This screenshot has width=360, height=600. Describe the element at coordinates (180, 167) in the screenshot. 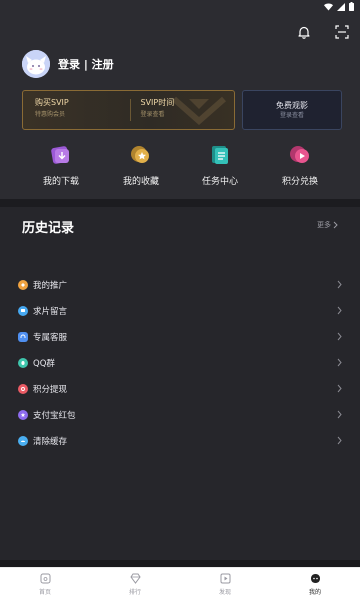

I see `quick-actions: 我的下载 我的收藏 任务中心 积分兑换` at that location.